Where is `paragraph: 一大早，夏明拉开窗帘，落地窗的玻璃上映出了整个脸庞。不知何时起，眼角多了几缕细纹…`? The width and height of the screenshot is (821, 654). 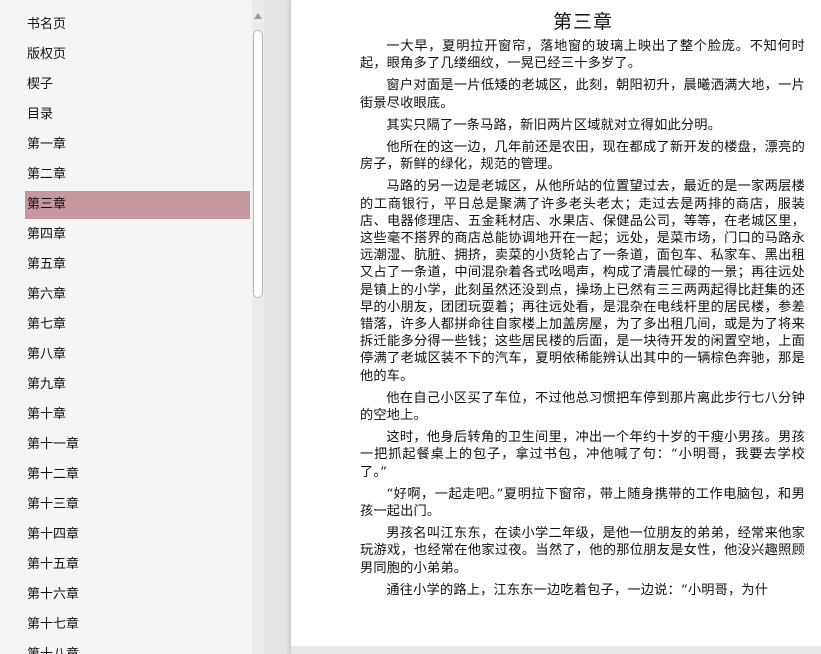 paragraph: 一大早，夏明拉开窗帘，落地窗的玻璃上映出了整个脸庞。不知何时起，眼角多了几缕细纹… is located at coordinates (582, 55).